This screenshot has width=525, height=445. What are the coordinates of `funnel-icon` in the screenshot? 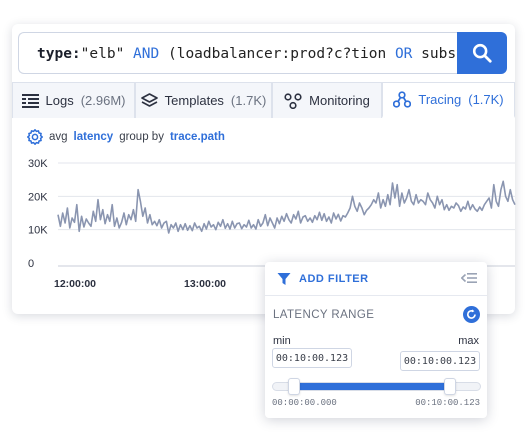 It's located at (284, 278).